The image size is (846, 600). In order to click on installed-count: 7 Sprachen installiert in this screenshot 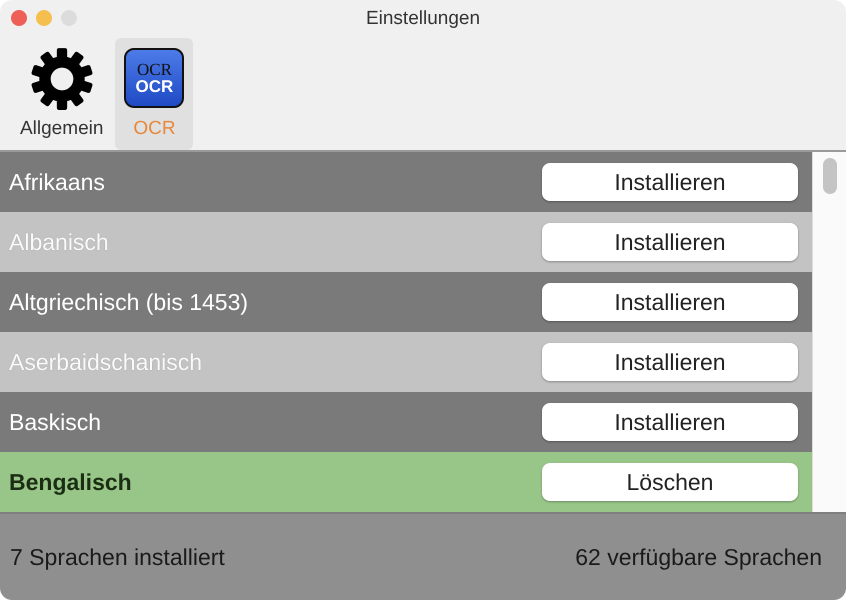, I will do `click(117, 557)`.